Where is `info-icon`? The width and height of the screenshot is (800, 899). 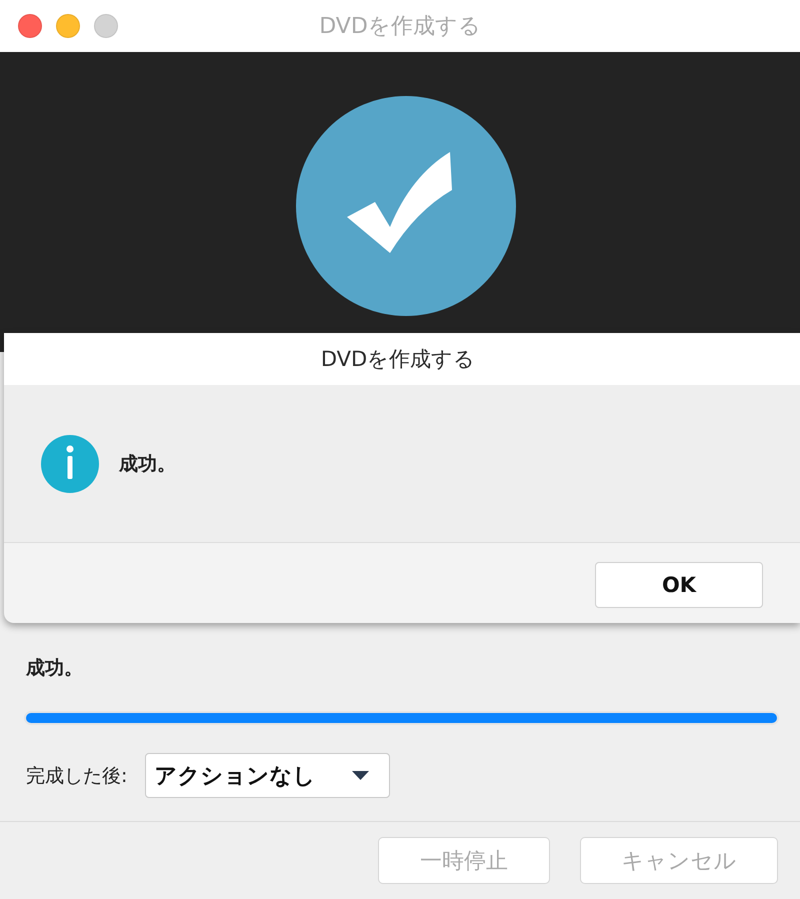 info-icon is located at coordinates (70, 463).